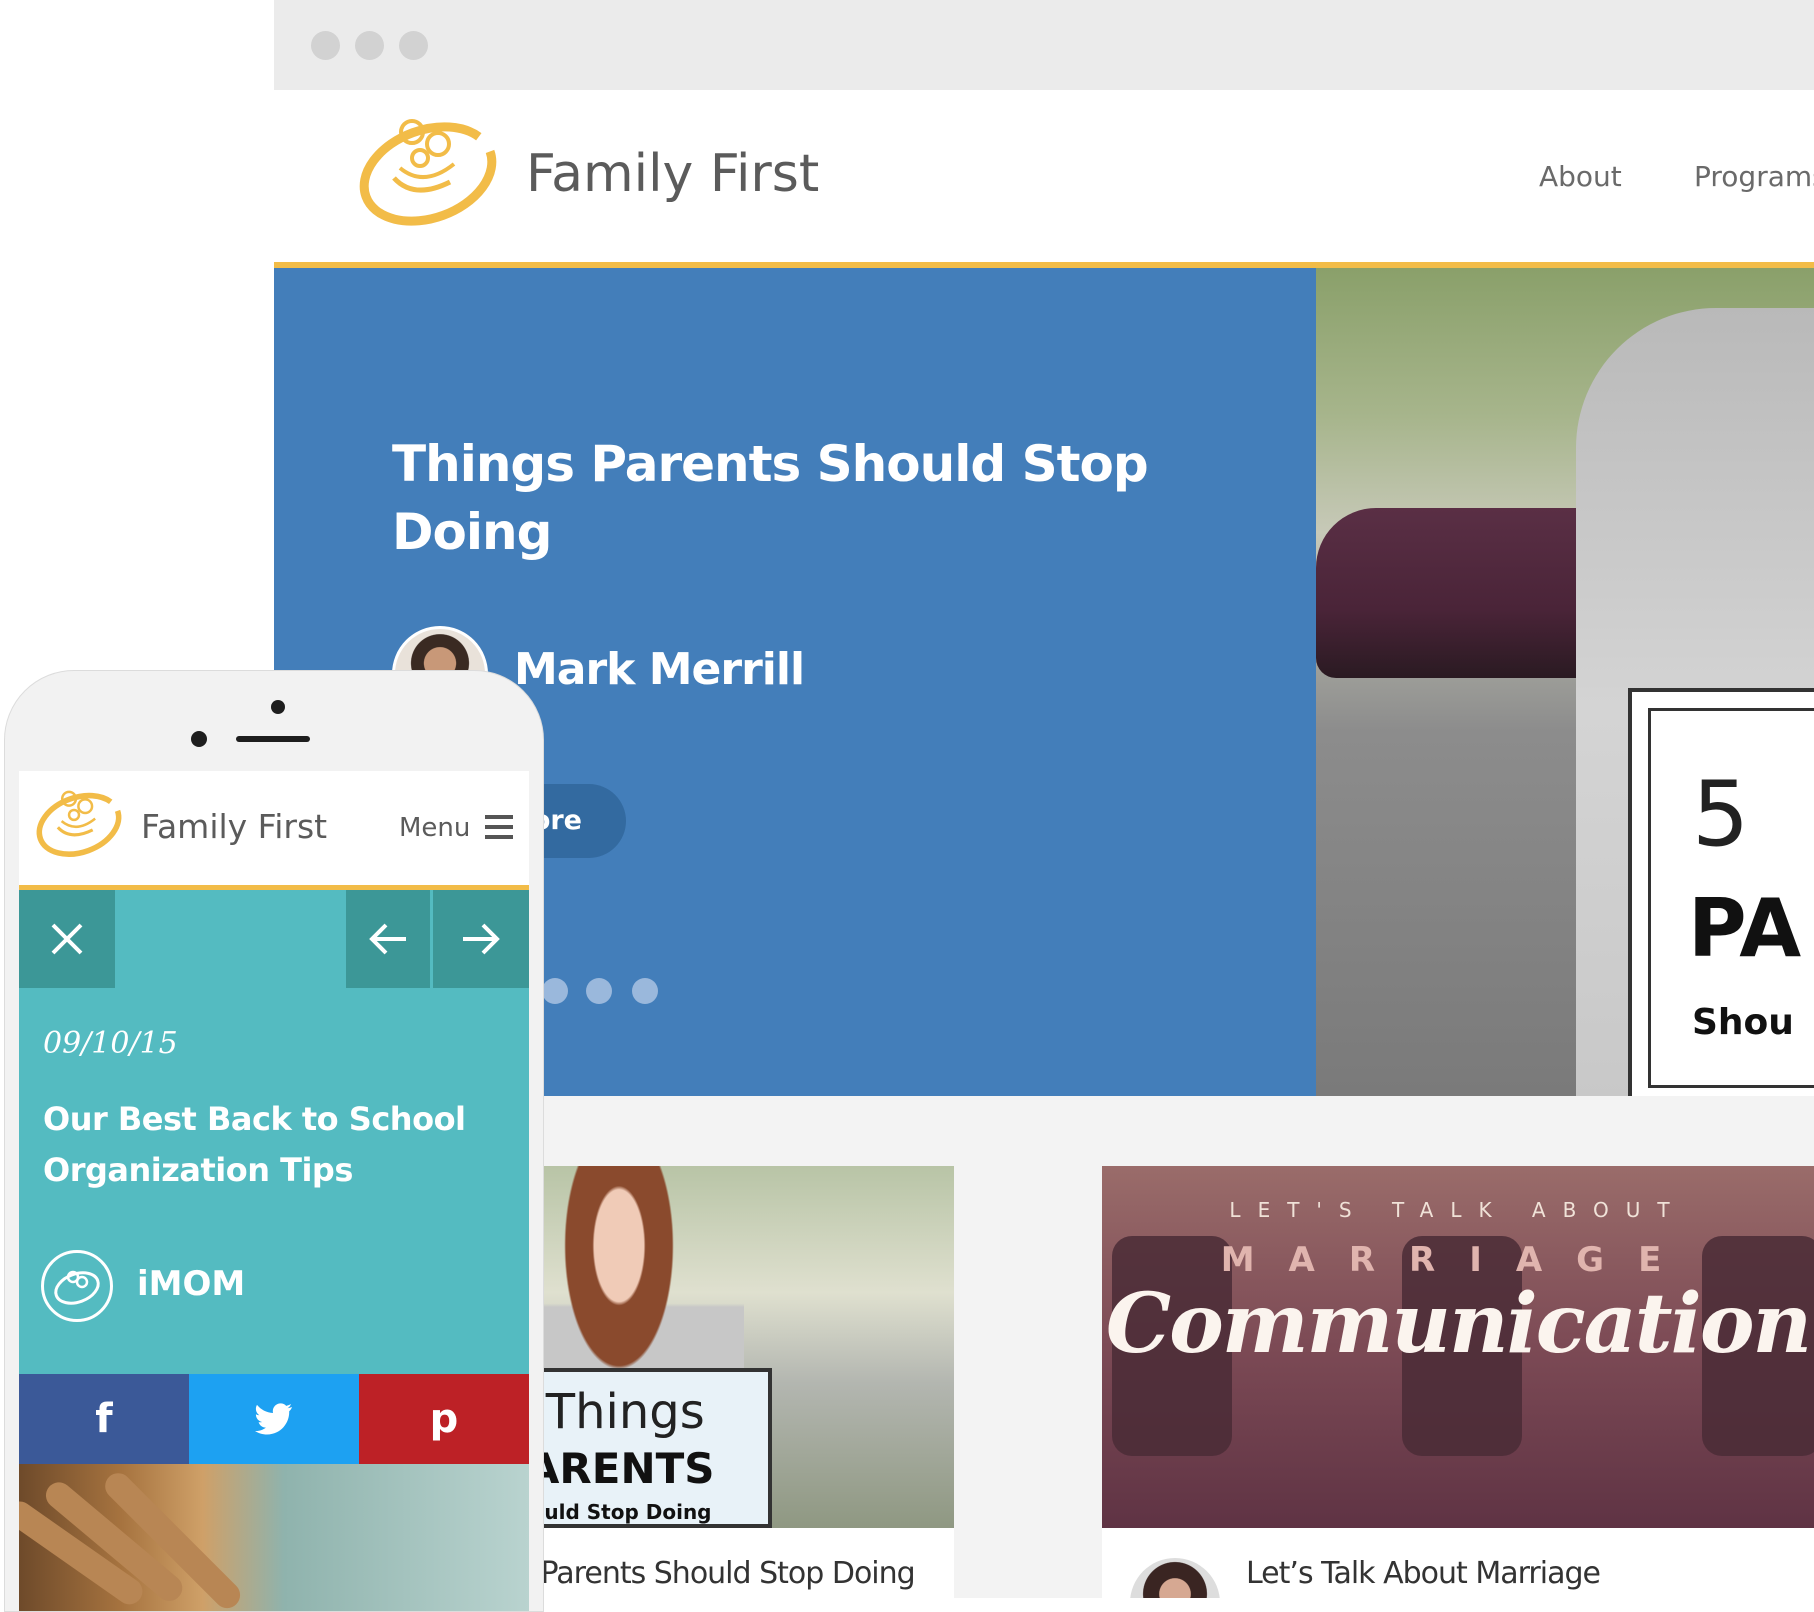 The image size is (1814, 1612). Describe the element at coordinates (1565, 682) in the screenshot. I see `hero-photo: 5 PA Shou` at that location.